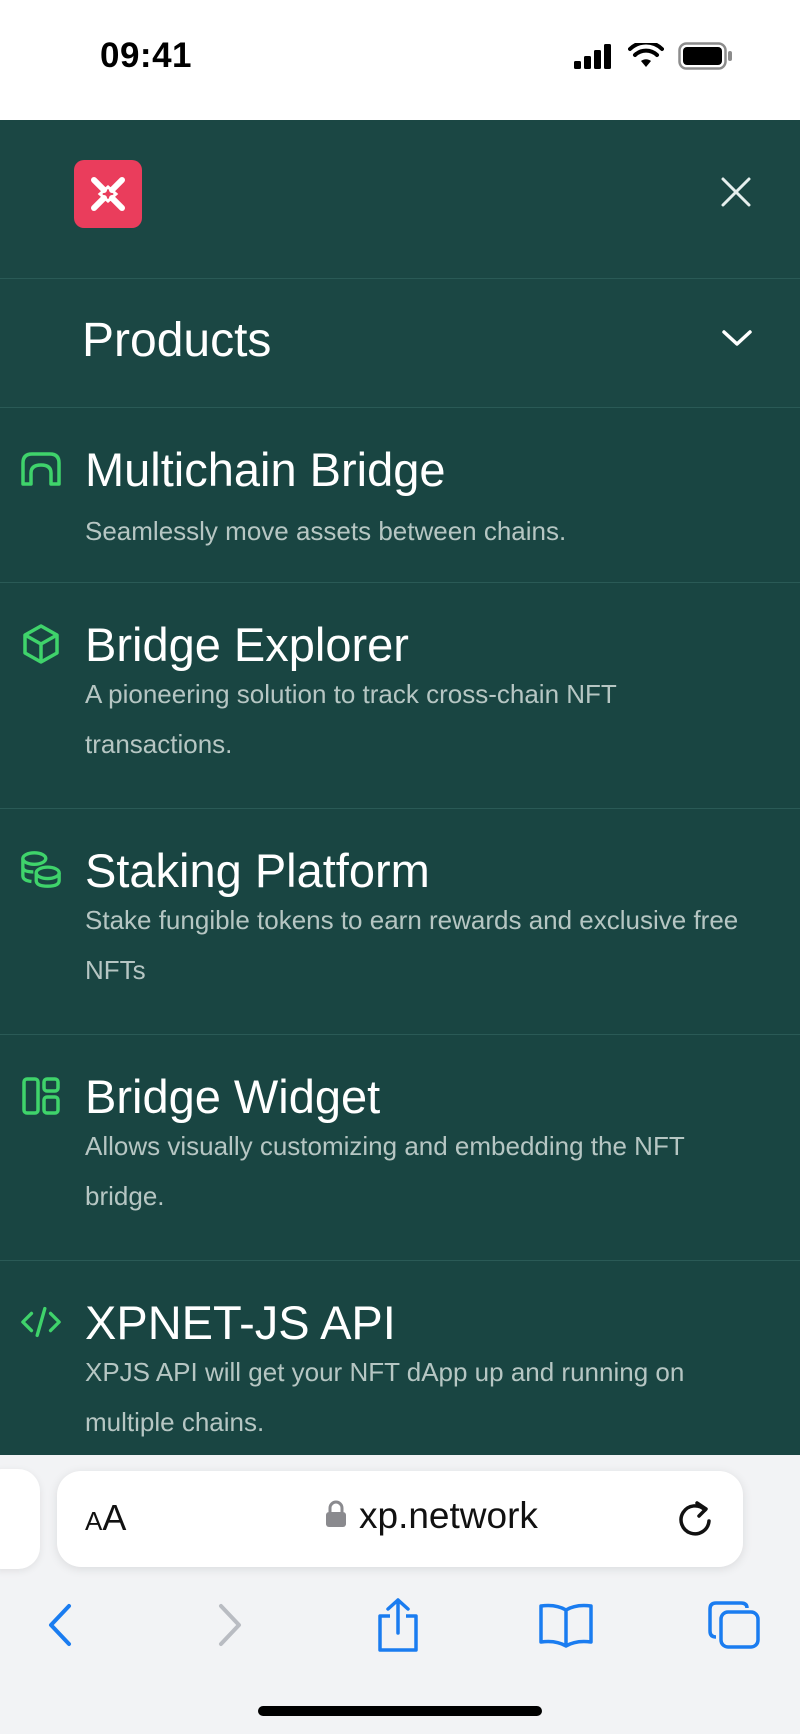 The height and width of the screenshot is (1734, 800). Describe the element at coordinates (233, 1096) in the screenshot. I see `item-title: Bridge Widget` at that location.